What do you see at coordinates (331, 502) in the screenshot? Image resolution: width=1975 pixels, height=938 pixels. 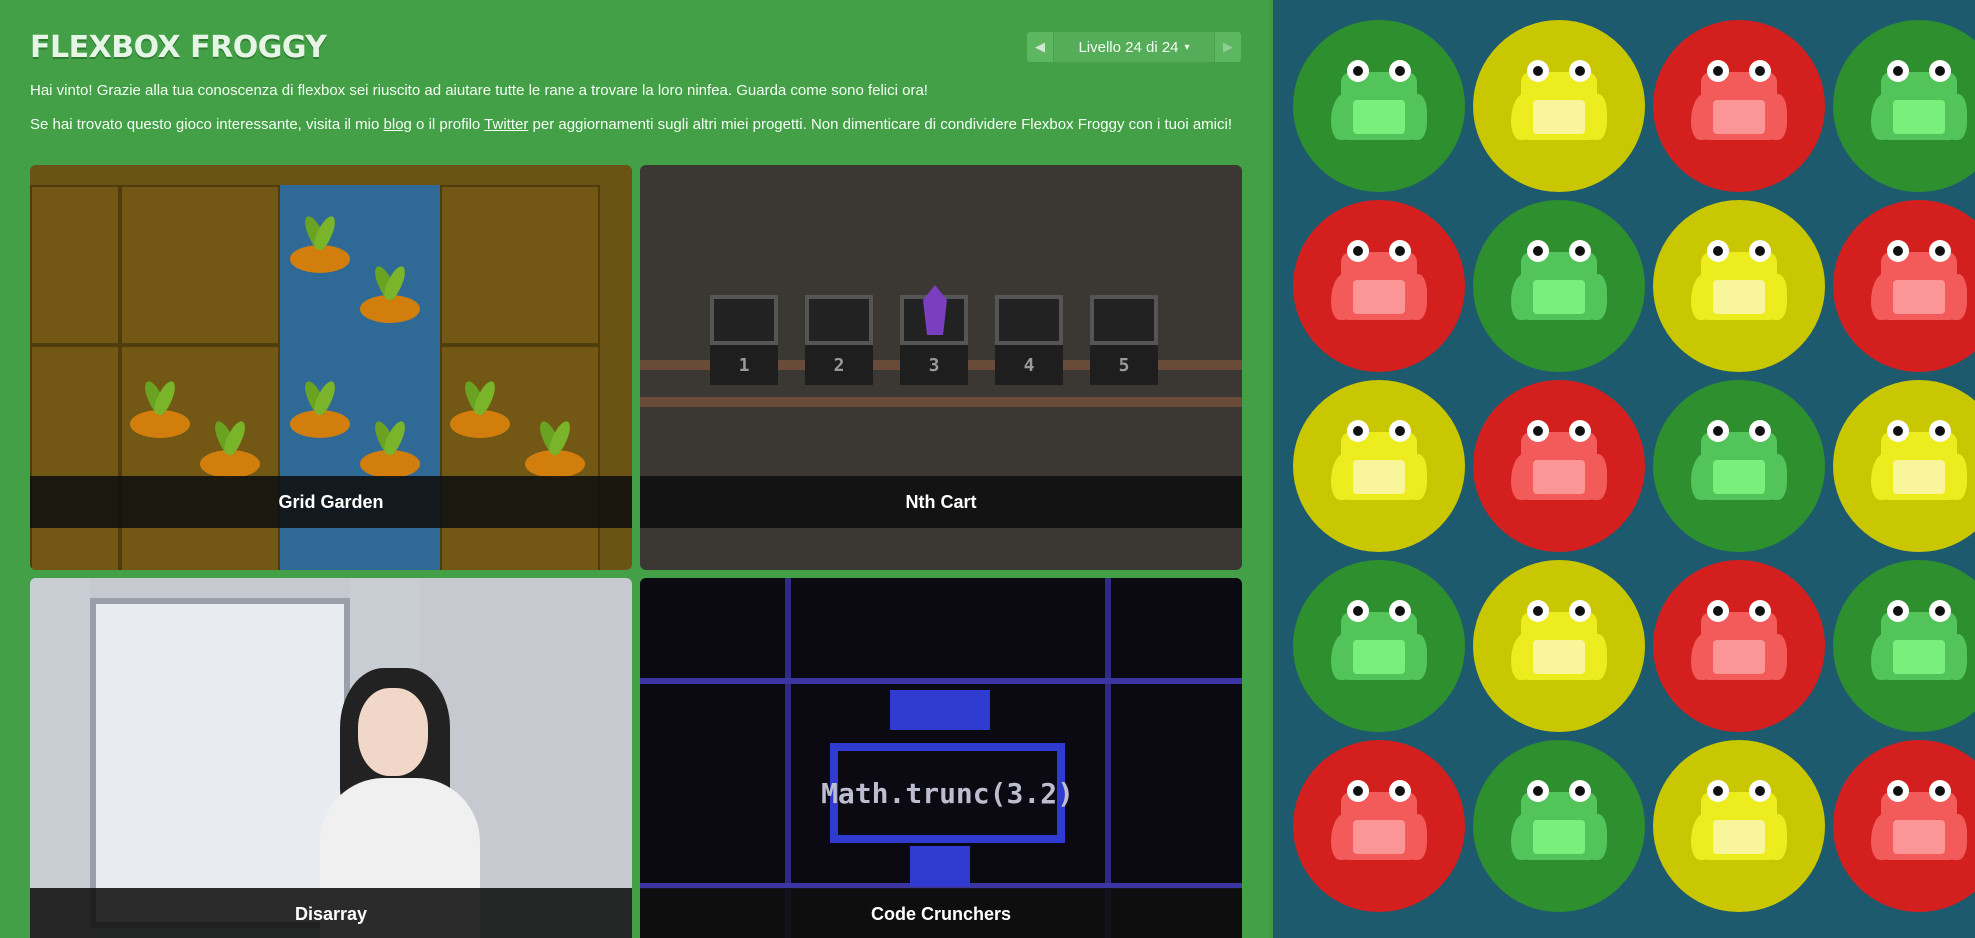 I see `game-card-label: Grid Garden` at bounding box center [331, 502].